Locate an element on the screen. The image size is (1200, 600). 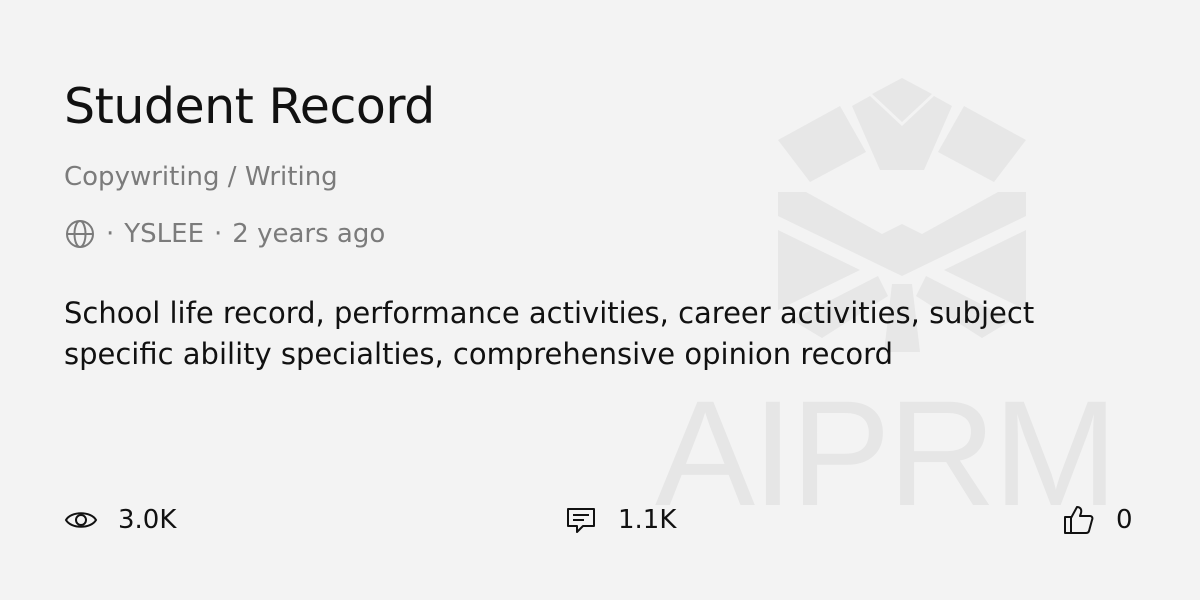
eye-icon is located at coordinates (81, 520).